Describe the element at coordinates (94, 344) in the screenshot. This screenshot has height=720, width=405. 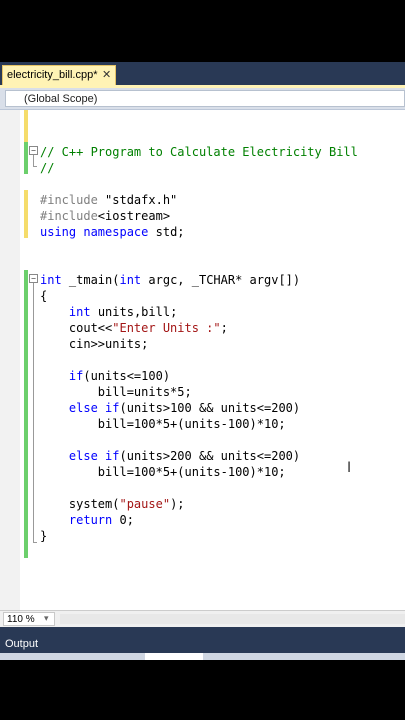
I see `code-line: cin>>units;` at that location.